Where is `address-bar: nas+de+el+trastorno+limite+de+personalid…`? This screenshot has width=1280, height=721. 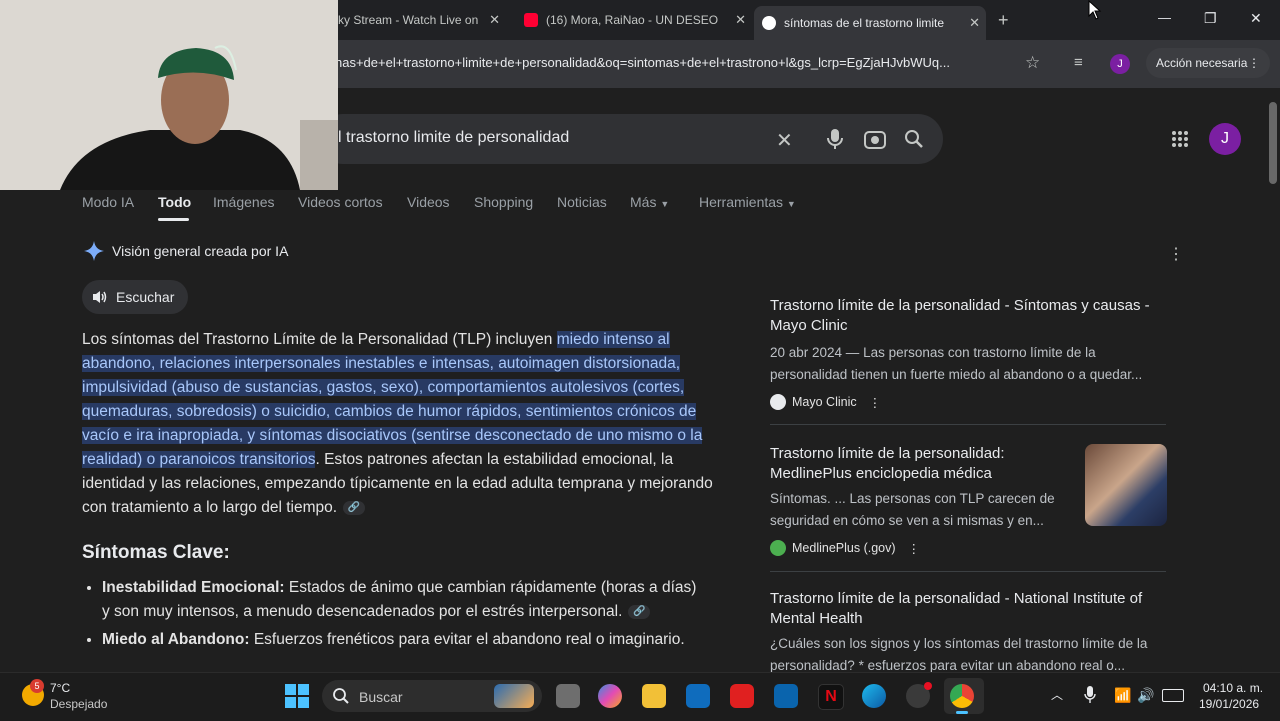
address-bar: nas+de+el+trastorno+limite+de+personalid… is located at coordinates (680, 63).